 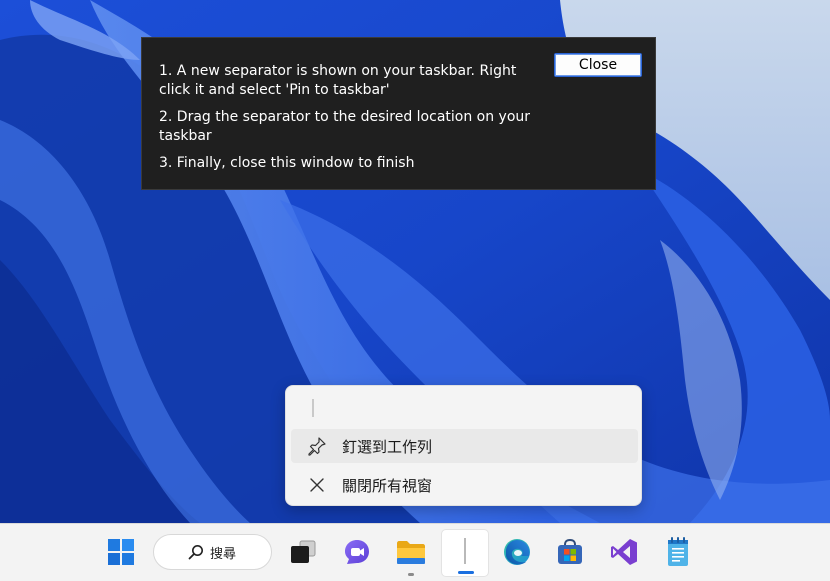 I want to click on search-label: 搜尋, so click(x=223, y=554).